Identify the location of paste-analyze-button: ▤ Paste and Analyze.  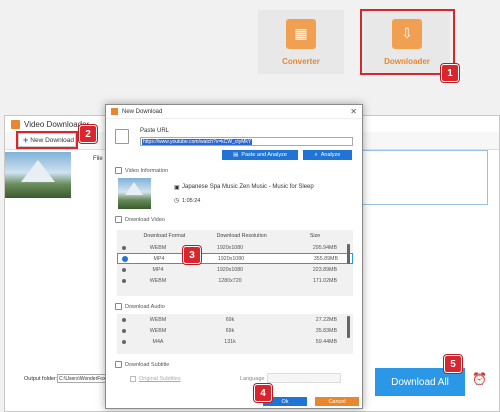
(260, 155).